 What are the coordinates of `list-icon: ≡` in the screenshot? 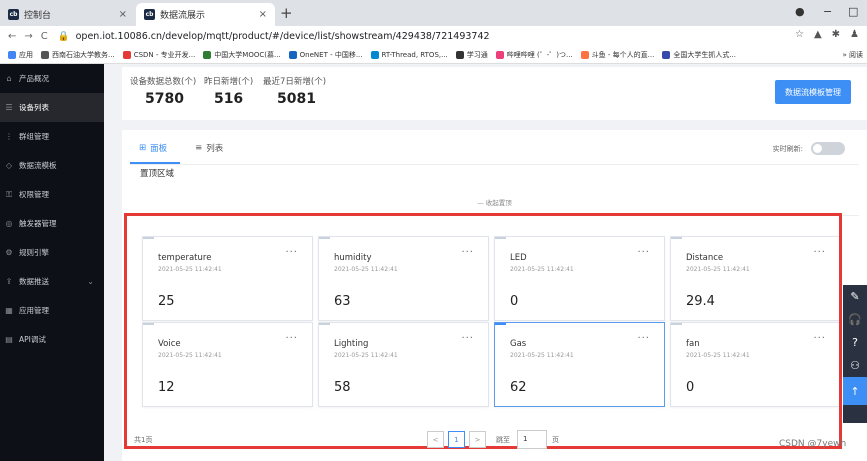 It's located at (199, 148).